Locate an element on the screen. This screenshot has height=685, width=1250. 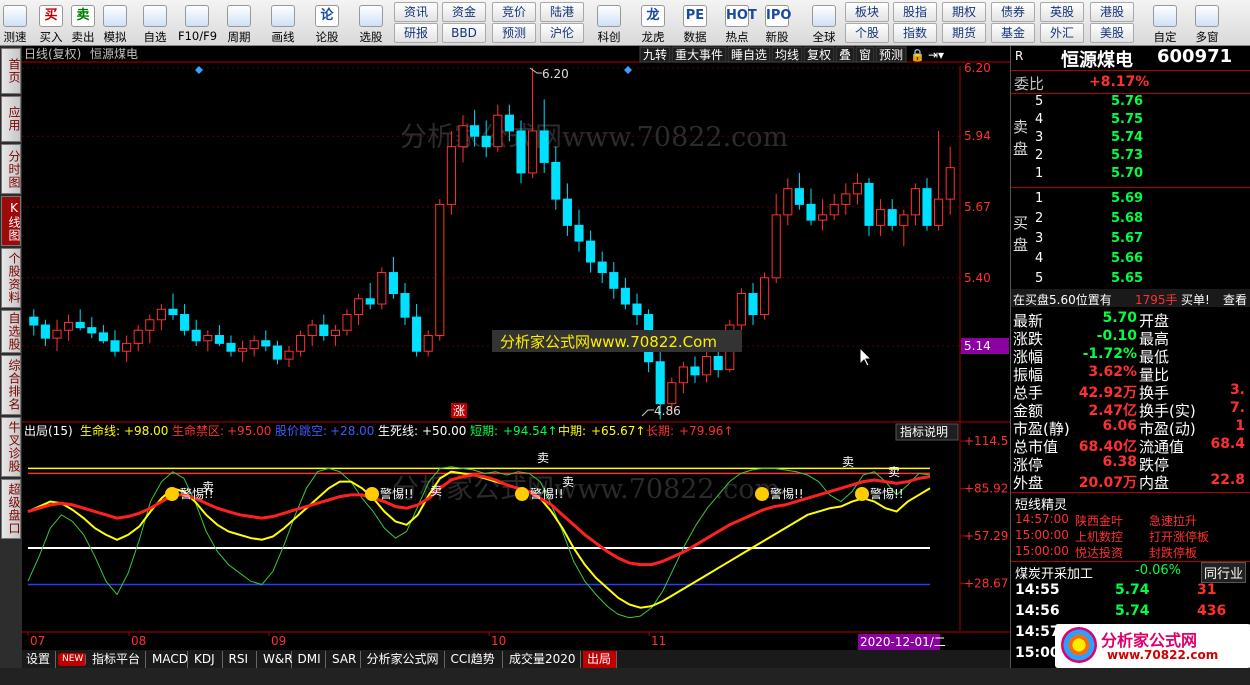
edit-icon: 自定 is located at coordinates (1165, 23).